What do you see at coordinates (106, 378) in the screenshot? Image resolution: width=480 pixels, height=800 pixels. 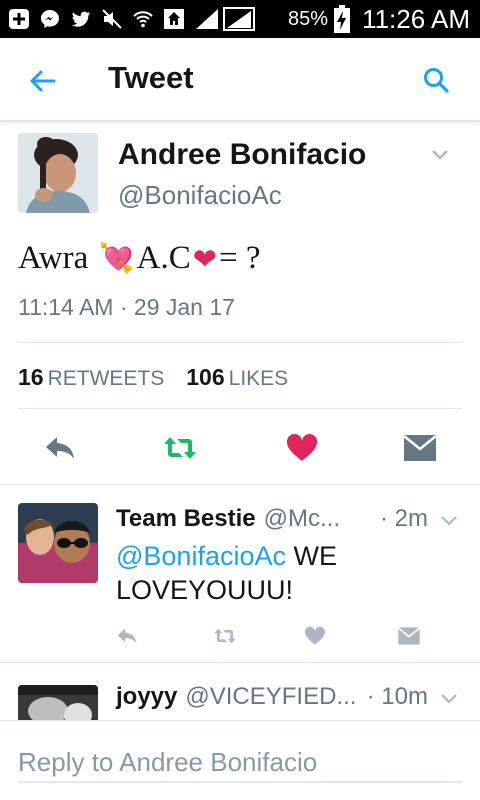 I see `retweet-label: RETWEETS` at bounding box center [106, 378].